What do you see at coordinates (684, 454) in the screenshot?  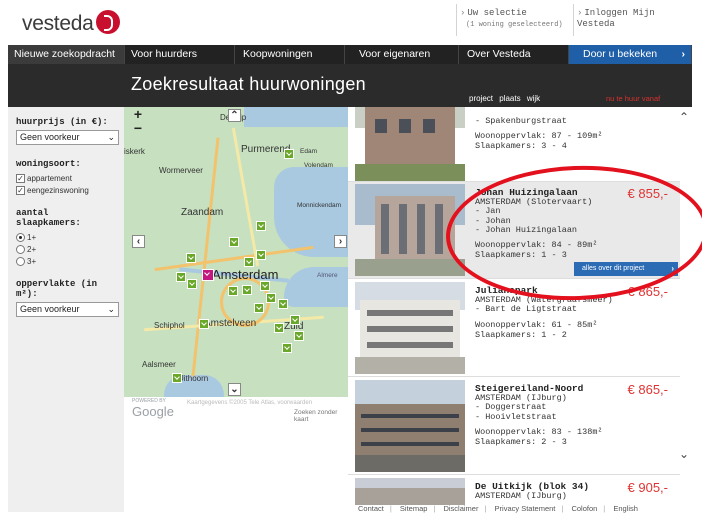 I see `scroll-down-icon: ⌄` at bounding box center [684, 454].